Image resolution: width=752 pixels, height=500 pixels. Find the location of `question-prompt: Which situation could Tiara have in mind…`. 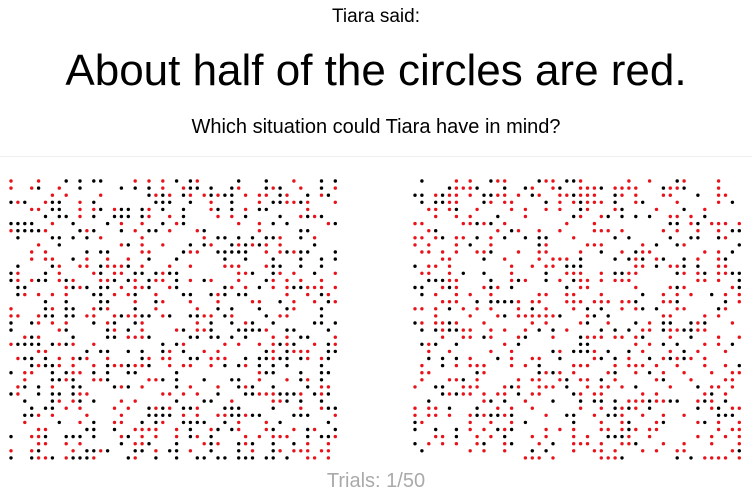

question-prompt: Which situation could Tiara have in mind… is located at coordinates (376, 127).